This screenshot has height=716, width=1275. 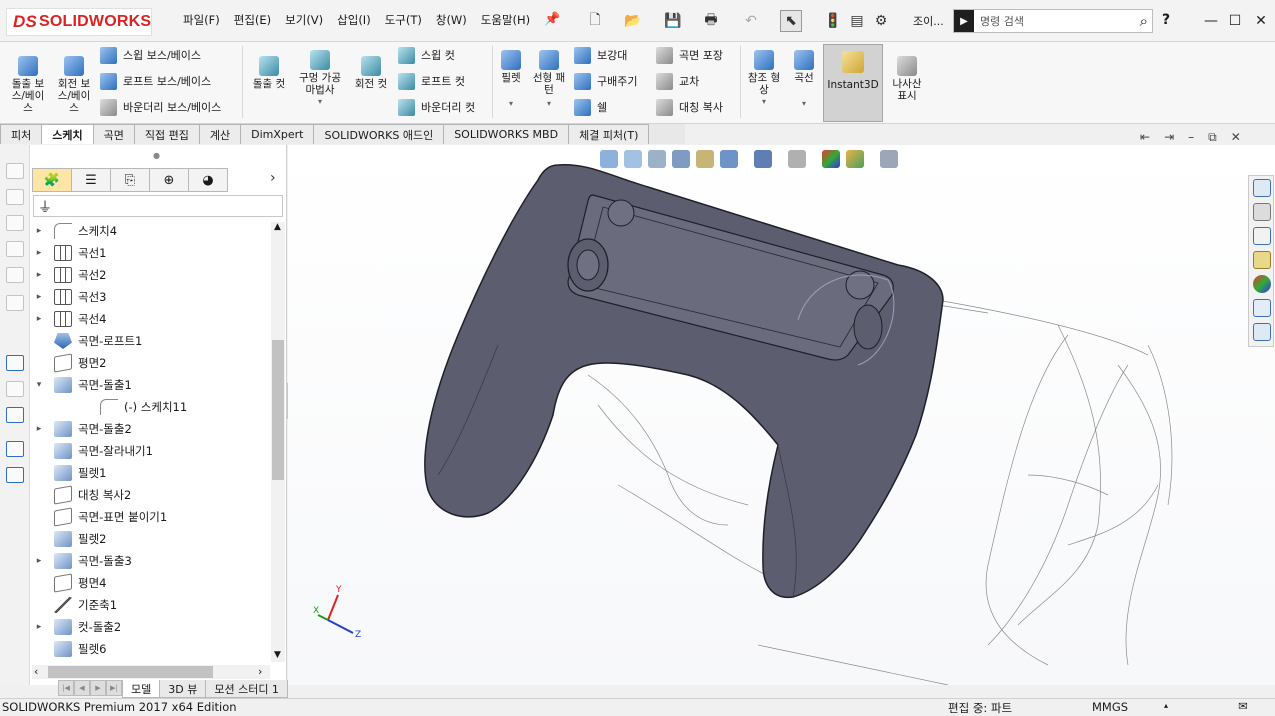 What do you see at coordinates (91, 180) in the screenshot?
I see `property-manager-tab-icon: ☰` at bounding box center [91, 180].